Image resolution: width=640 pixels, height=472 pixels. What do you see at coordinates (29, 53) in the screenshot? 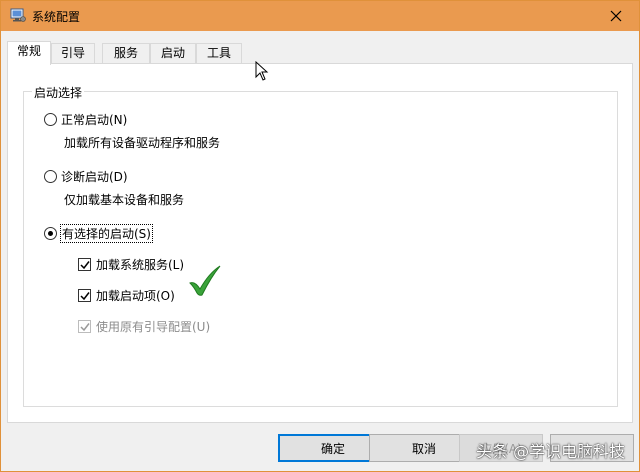
I see `tab-general: 常规` at bounding box center [29, 53].